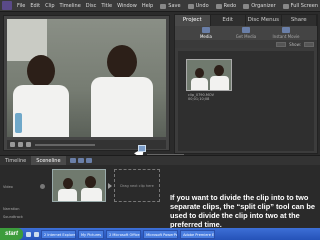  What do you see at coordinates (285, 6) in the screenshot?
I see `fullscreen-icon` at bounding box center [285, 6].